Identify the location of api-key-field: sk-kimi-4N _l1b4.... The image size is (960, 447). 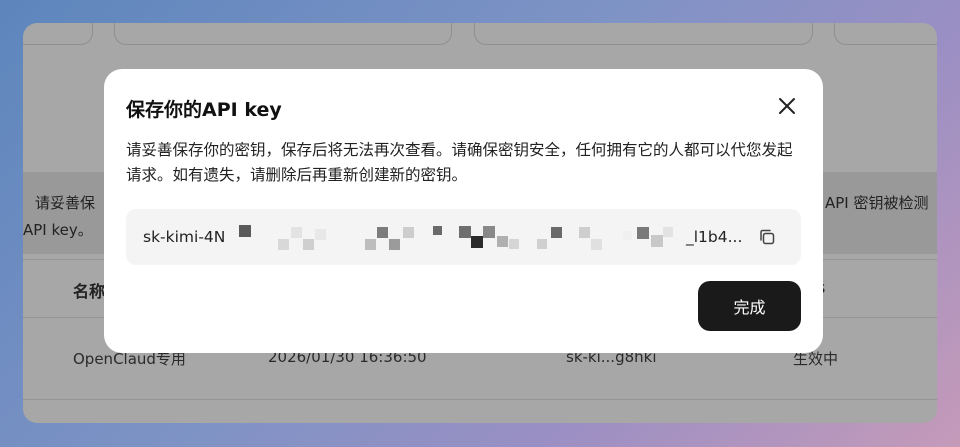
(463, 237).